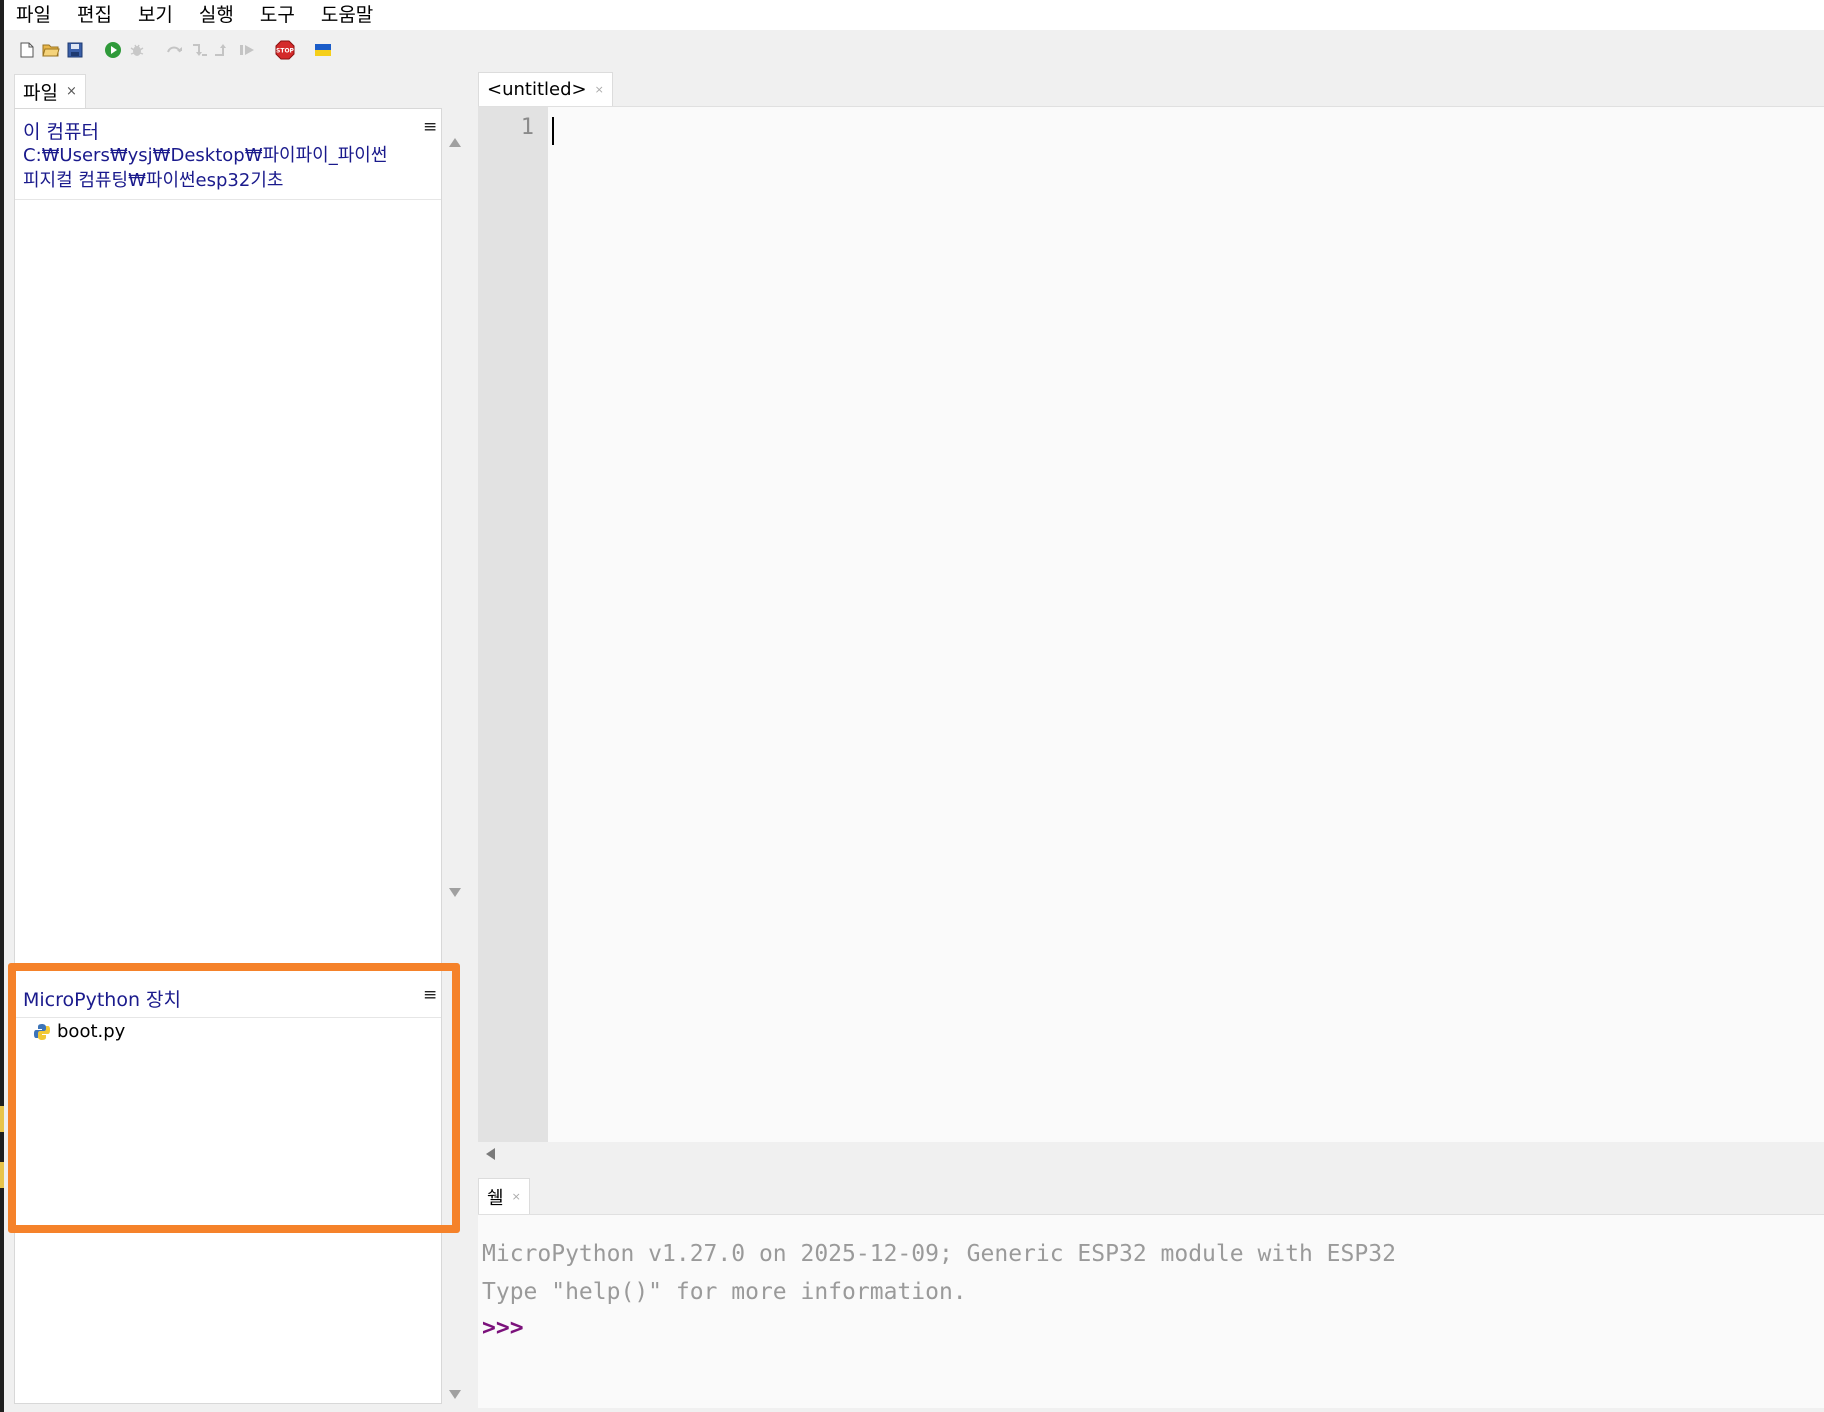 This screenshot has width=1824, height=1412. I want to click on step-over-button, so click(175, 50).